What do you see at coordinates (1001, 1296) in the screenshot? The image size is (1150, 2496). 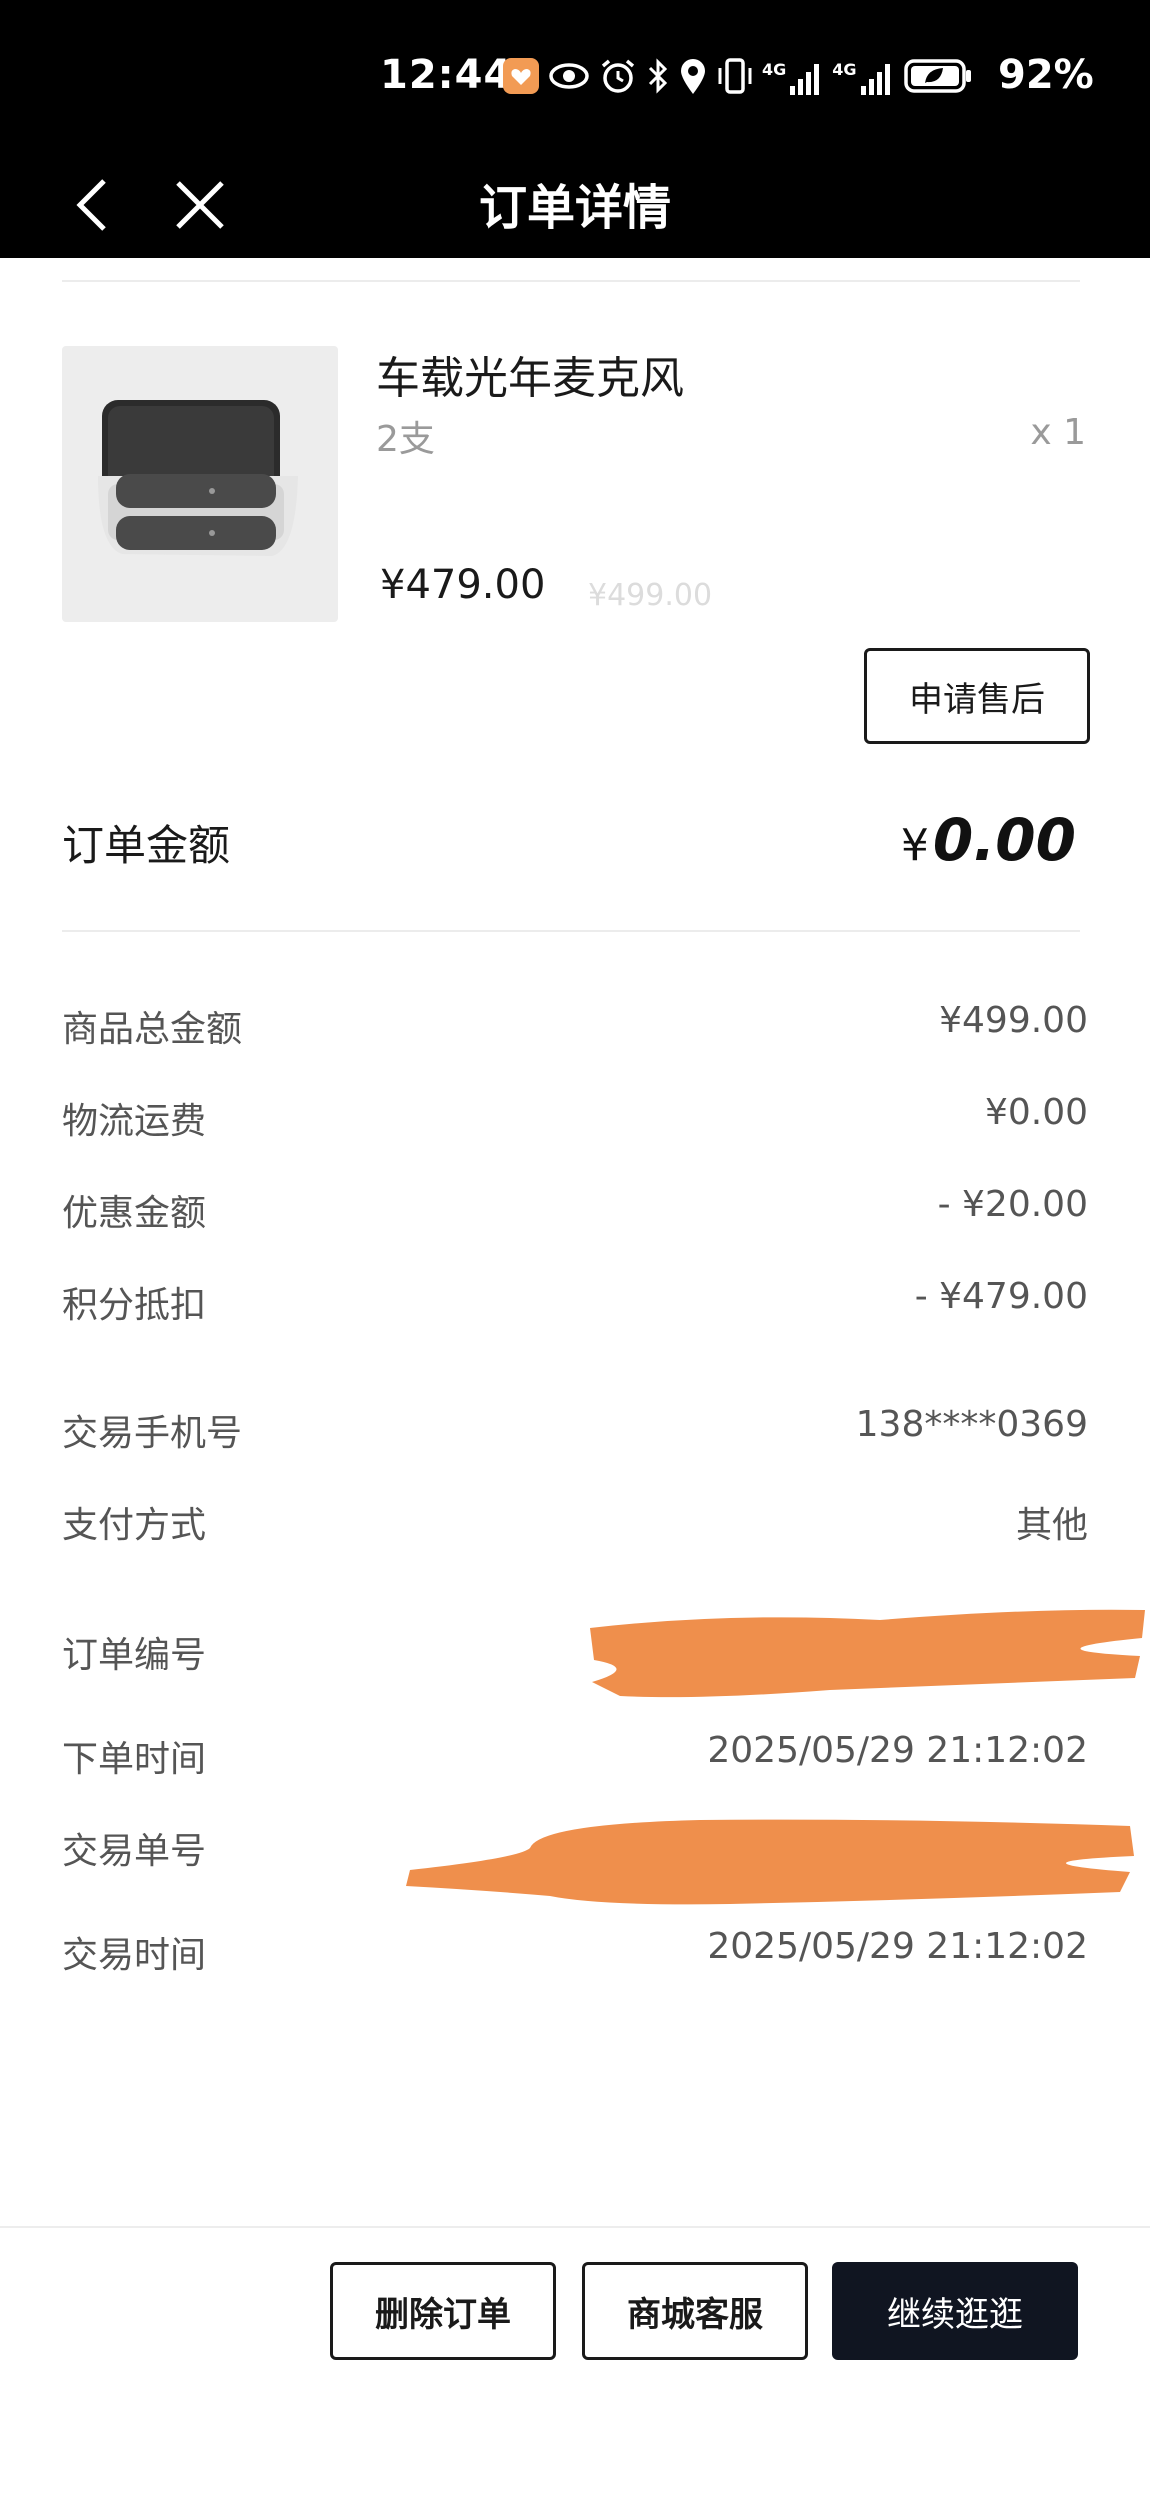 I see `fee-value-points: - ¥479.00` at bounding box center [1001, 1296].